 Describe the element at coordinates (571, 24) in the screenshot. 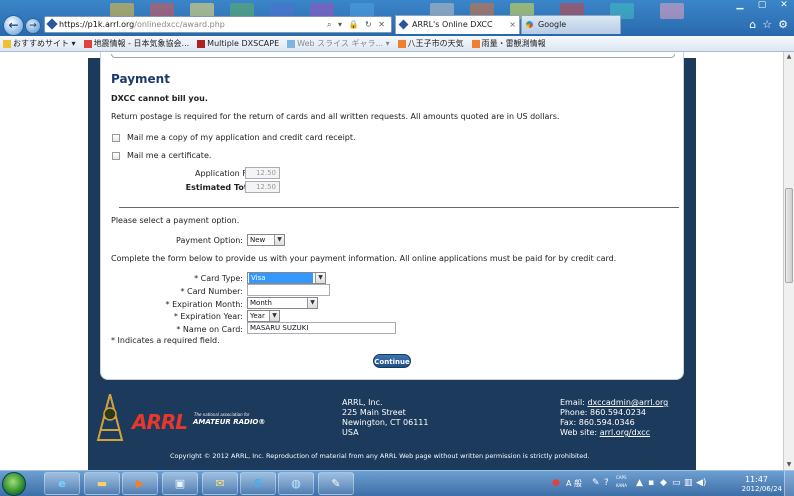

I see `tab-google: Google` at that location.